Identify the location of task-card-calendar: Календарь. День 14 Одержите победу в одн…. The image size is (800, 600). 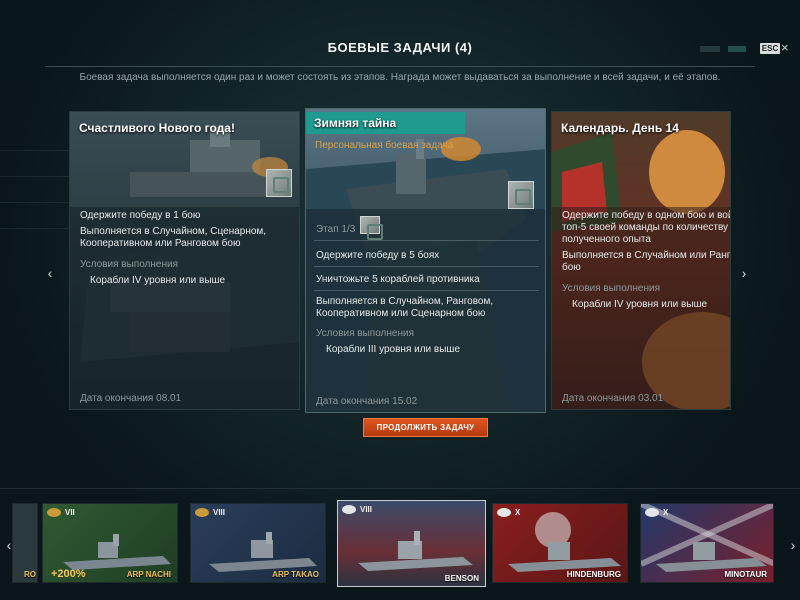
(641, 260).